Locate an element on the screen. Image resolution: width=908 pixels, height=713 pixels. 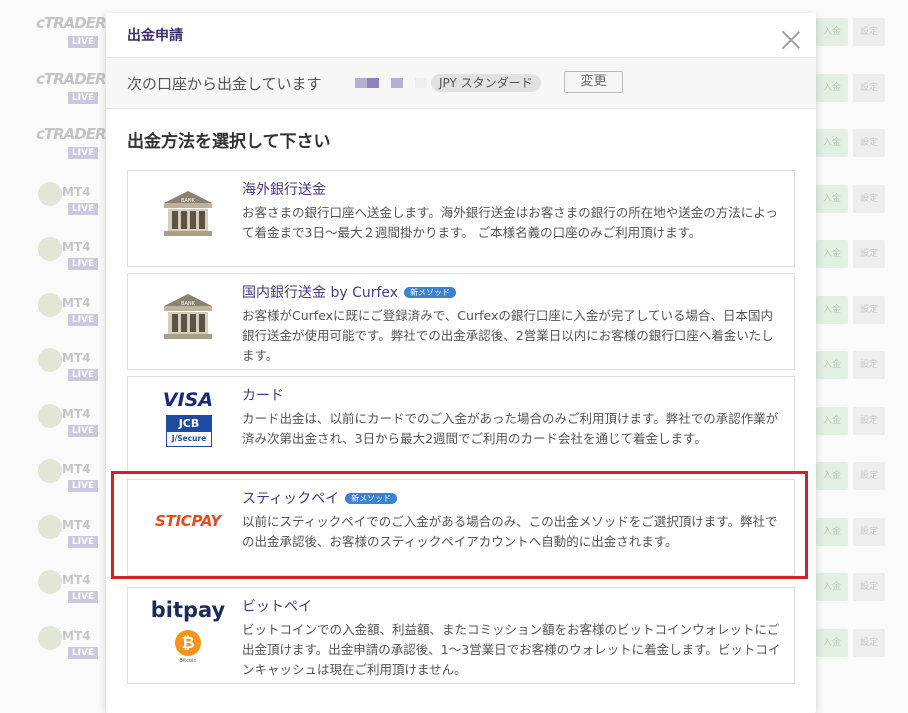
visa-logo: VISA is located at coordinates (188, 400).